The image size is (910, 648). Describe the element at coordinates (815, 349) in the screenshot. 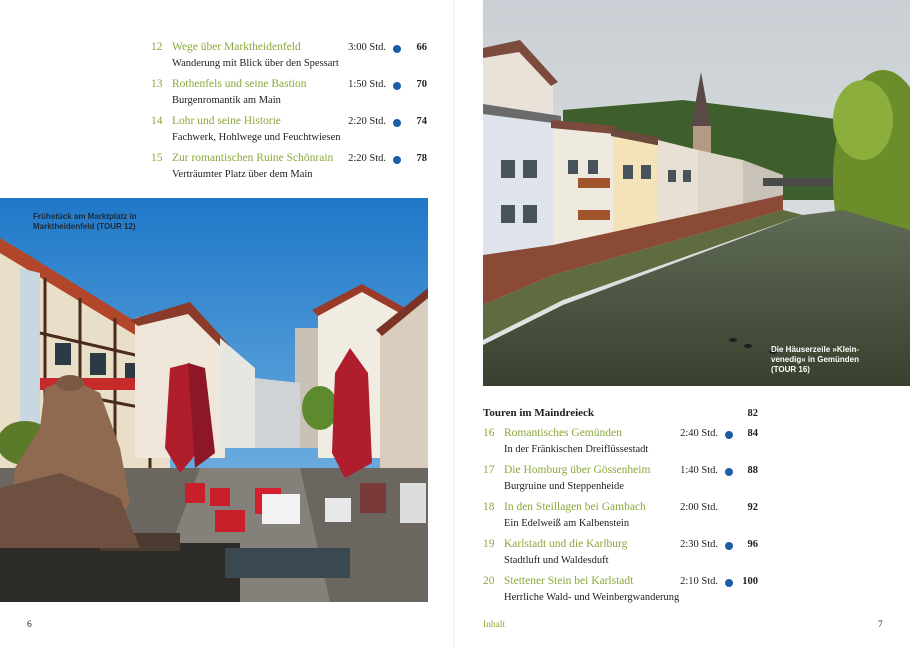

I see `caption-line: Die Häuserzeile »Klein-` at that location.